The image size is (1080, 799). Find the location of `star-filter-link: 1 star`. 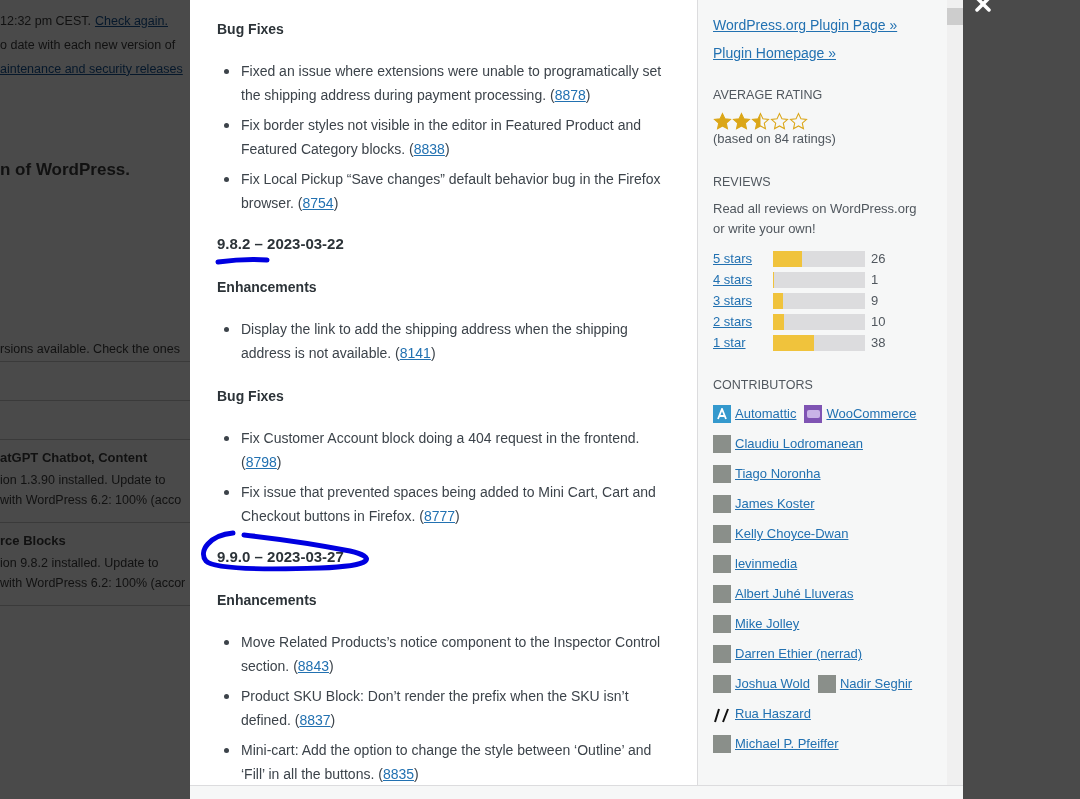

star-filter-link: 1 star is located at coordinates (743, 343).